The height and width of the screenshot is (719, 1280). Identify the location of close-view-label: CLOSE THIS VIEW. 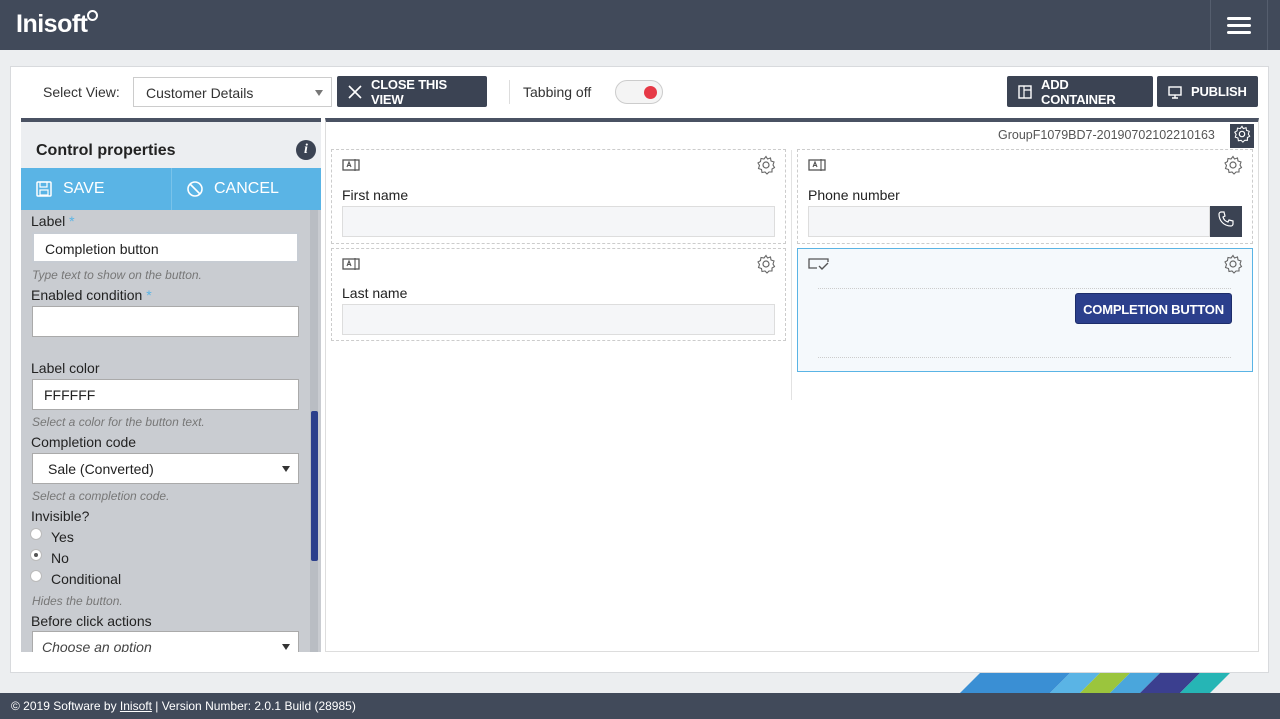
(409, 91).